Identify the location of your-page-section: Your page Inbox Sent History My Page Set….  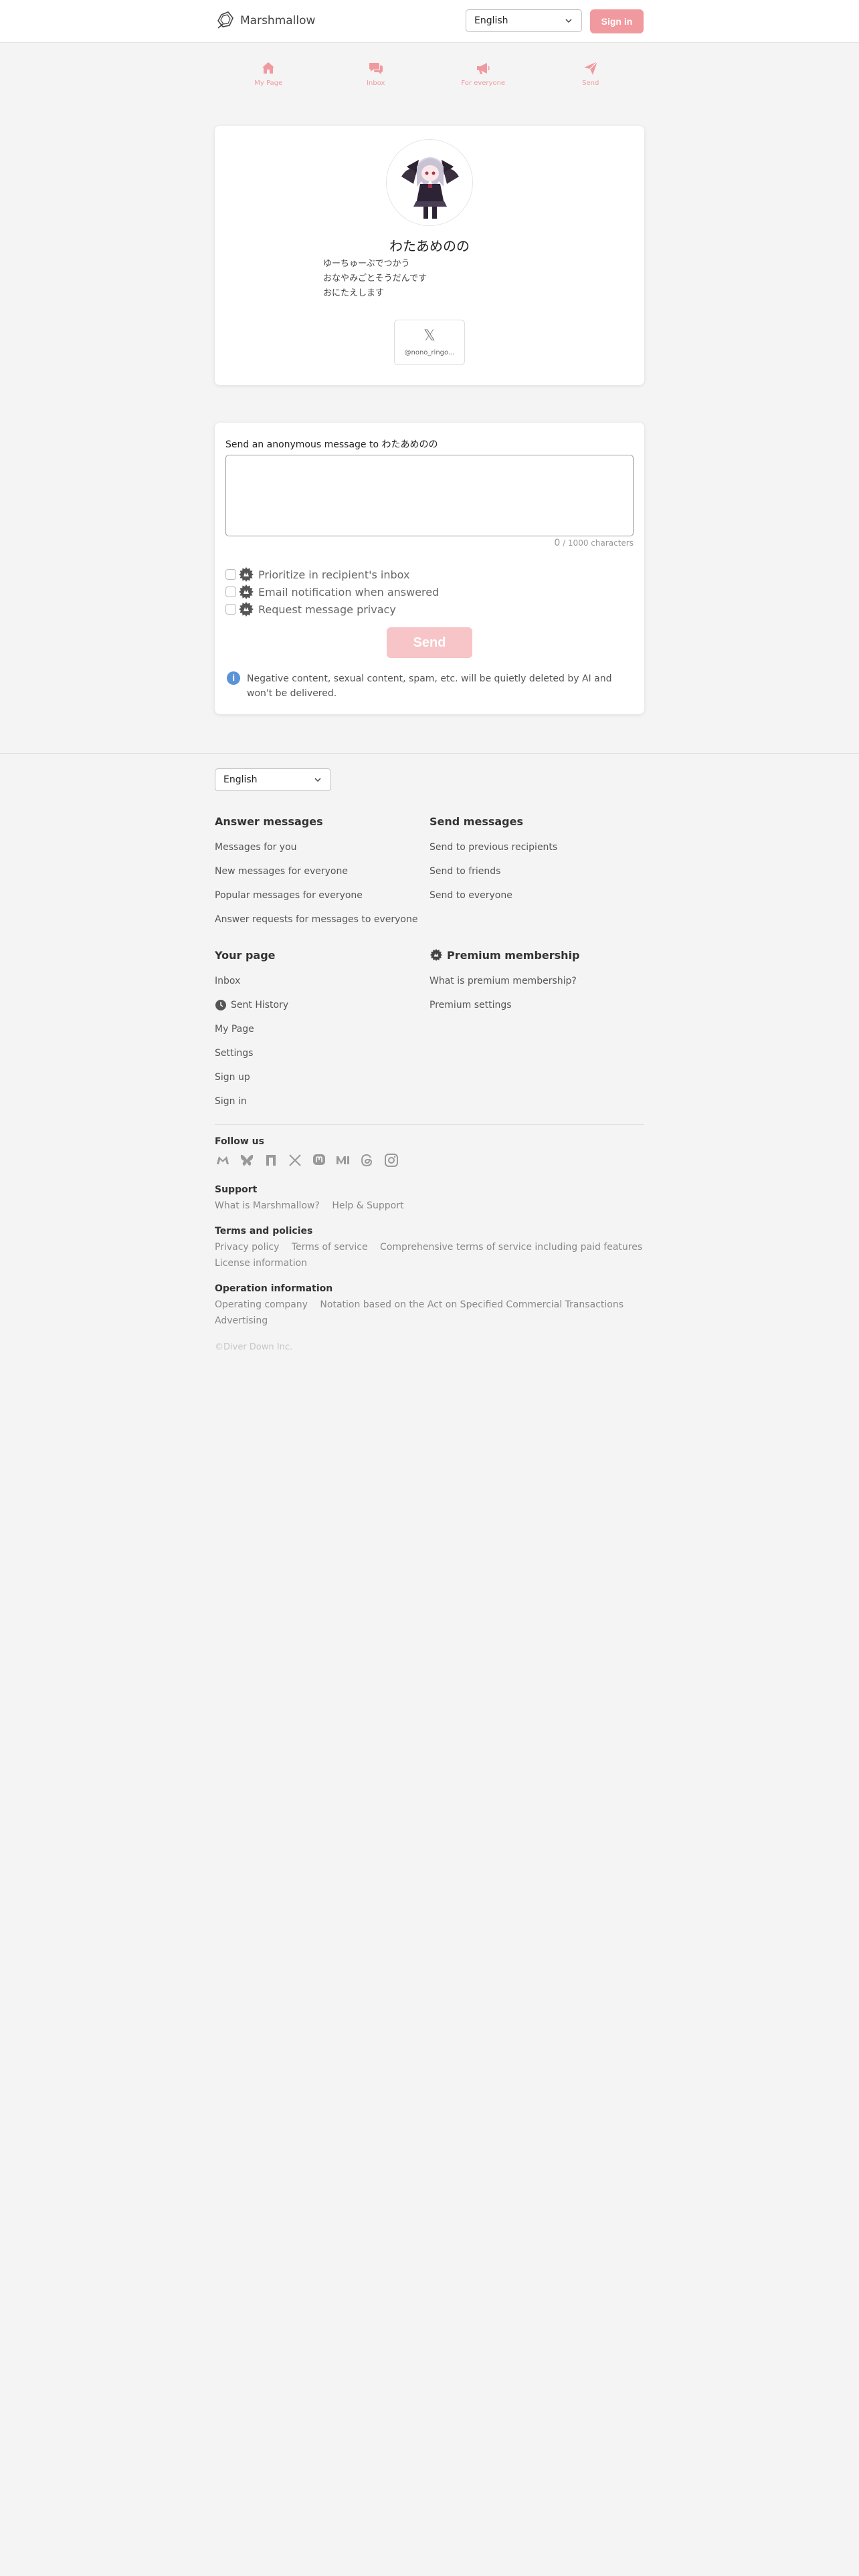
(251, 1030).